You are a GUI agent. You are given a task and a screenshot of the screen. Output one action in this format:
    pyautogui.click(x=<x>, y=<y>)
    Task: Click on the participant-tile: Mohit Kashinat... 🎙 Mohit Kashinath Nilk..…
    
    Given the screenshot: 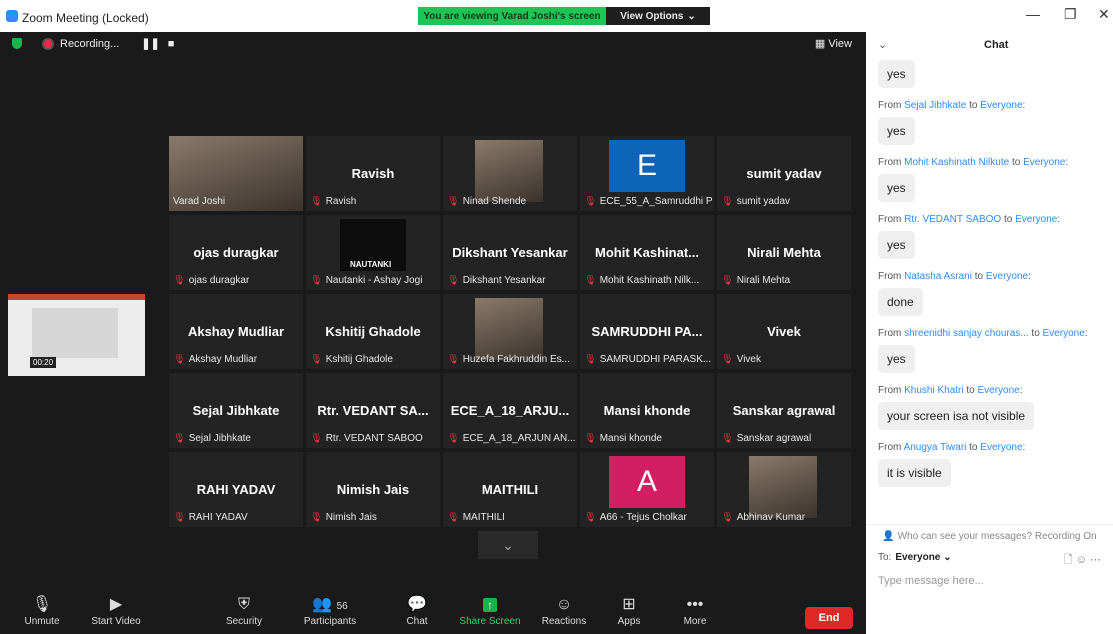 What is the action you would take?
    pyautogui.click(x=647, y=252)
    